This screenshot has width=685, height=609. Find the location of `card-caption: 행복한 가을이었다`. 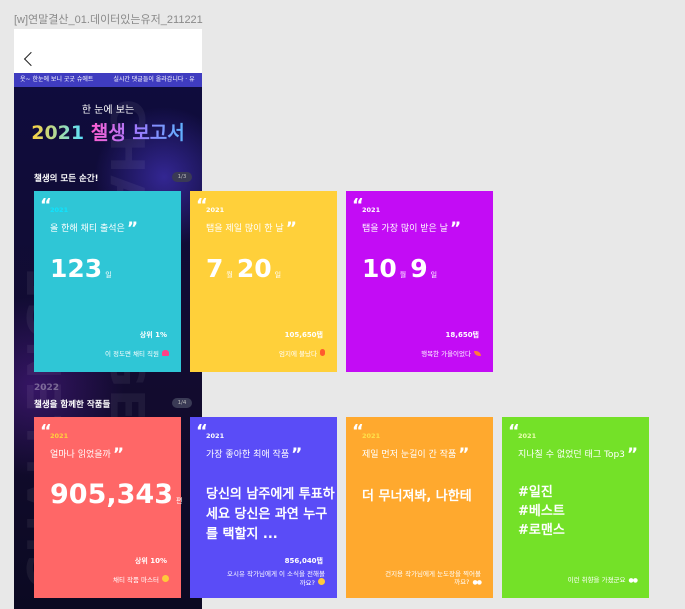

card-caption: 행복한 가을이었다 is located at coordinates (451, 353).